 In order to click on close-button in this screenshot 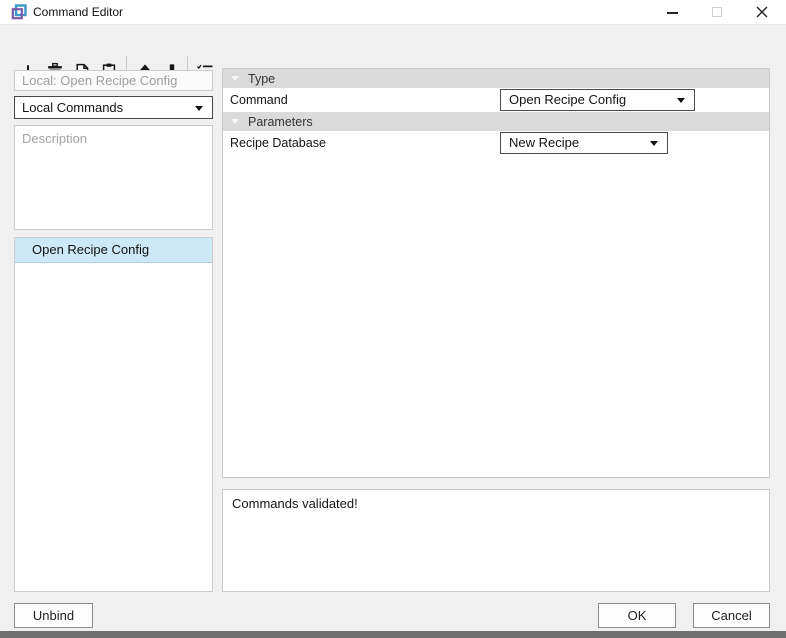, I will do `click(762, 12)`.